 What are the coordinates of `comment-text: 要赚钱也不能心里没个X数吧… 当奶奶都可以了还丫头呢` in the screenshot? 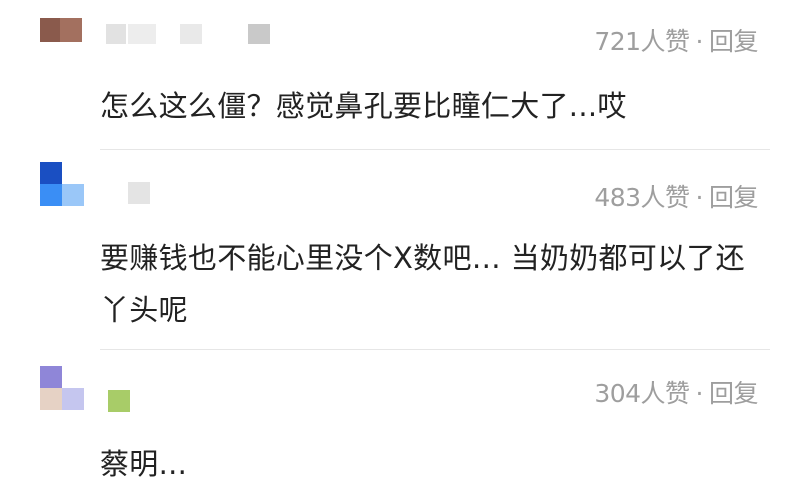 It's located at (422, 284).